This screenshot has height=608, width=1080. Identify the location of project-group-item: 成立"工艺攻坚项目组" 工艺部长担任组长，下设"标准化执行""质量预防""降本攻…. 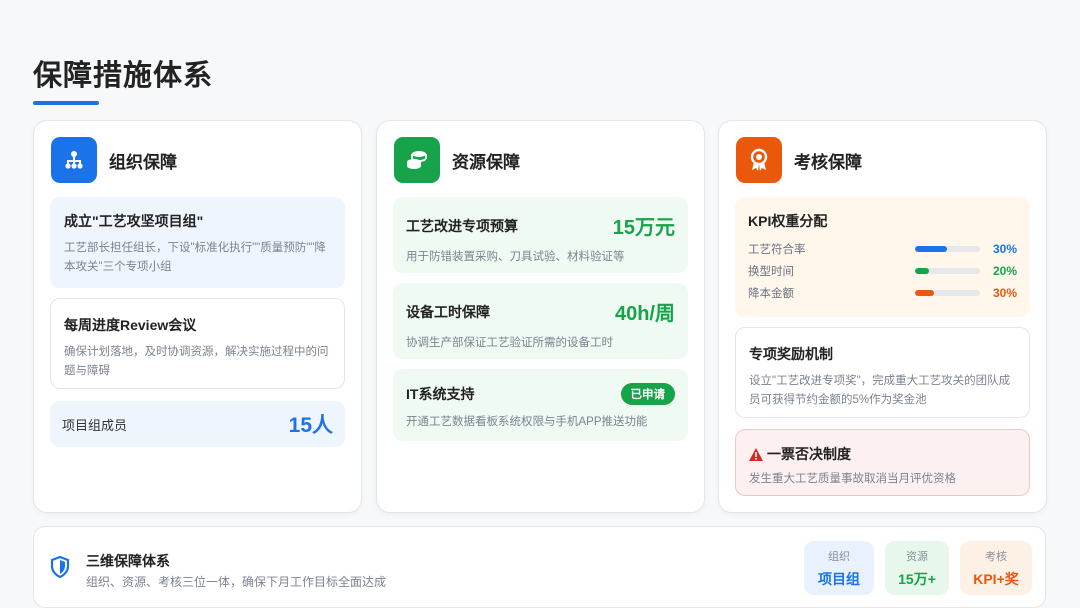
(197, 242).